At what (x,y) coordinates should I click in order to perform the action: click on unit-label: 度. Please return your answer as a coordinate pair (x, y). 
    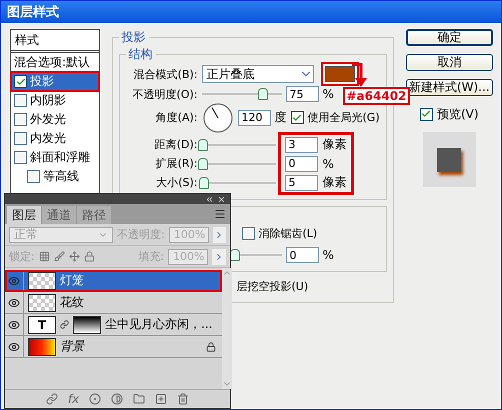
    Looking at the image, I should click on (280, 117).